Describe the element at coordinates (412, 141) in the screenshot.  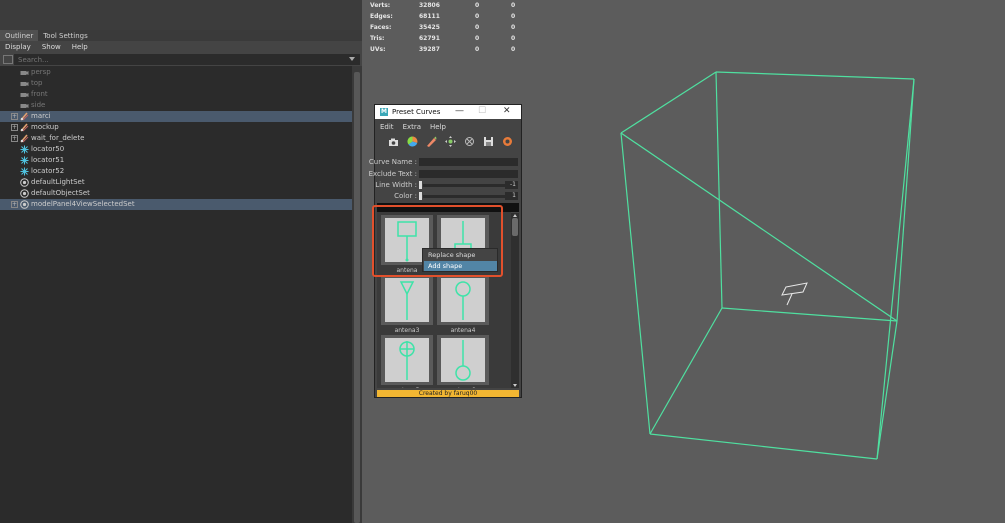
I see `color-wheel-icon` at that location.